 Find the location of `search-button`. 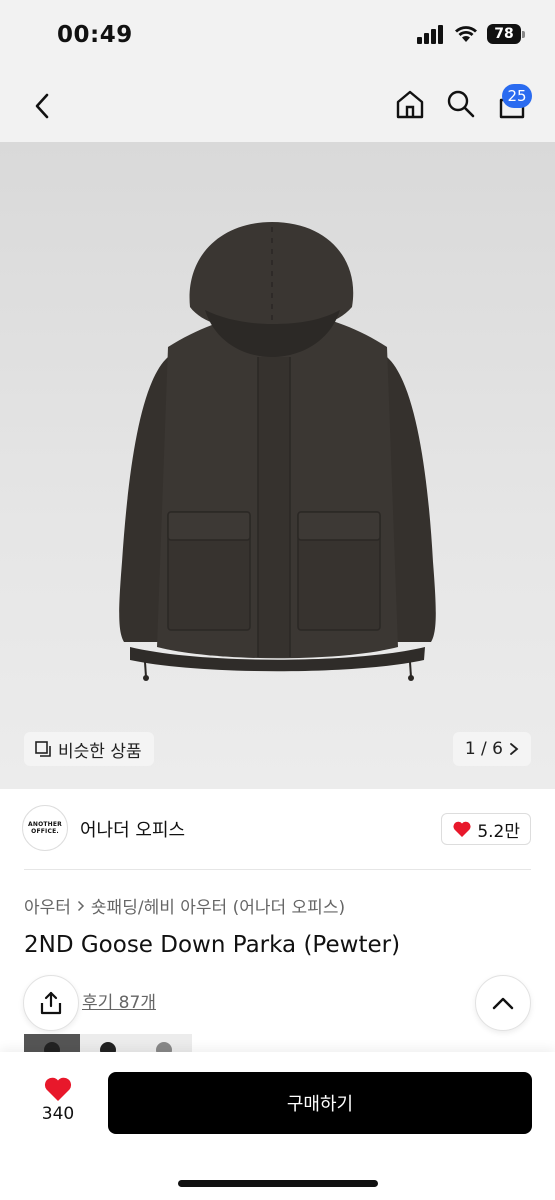

search-button is located at coordinates (461, 104).